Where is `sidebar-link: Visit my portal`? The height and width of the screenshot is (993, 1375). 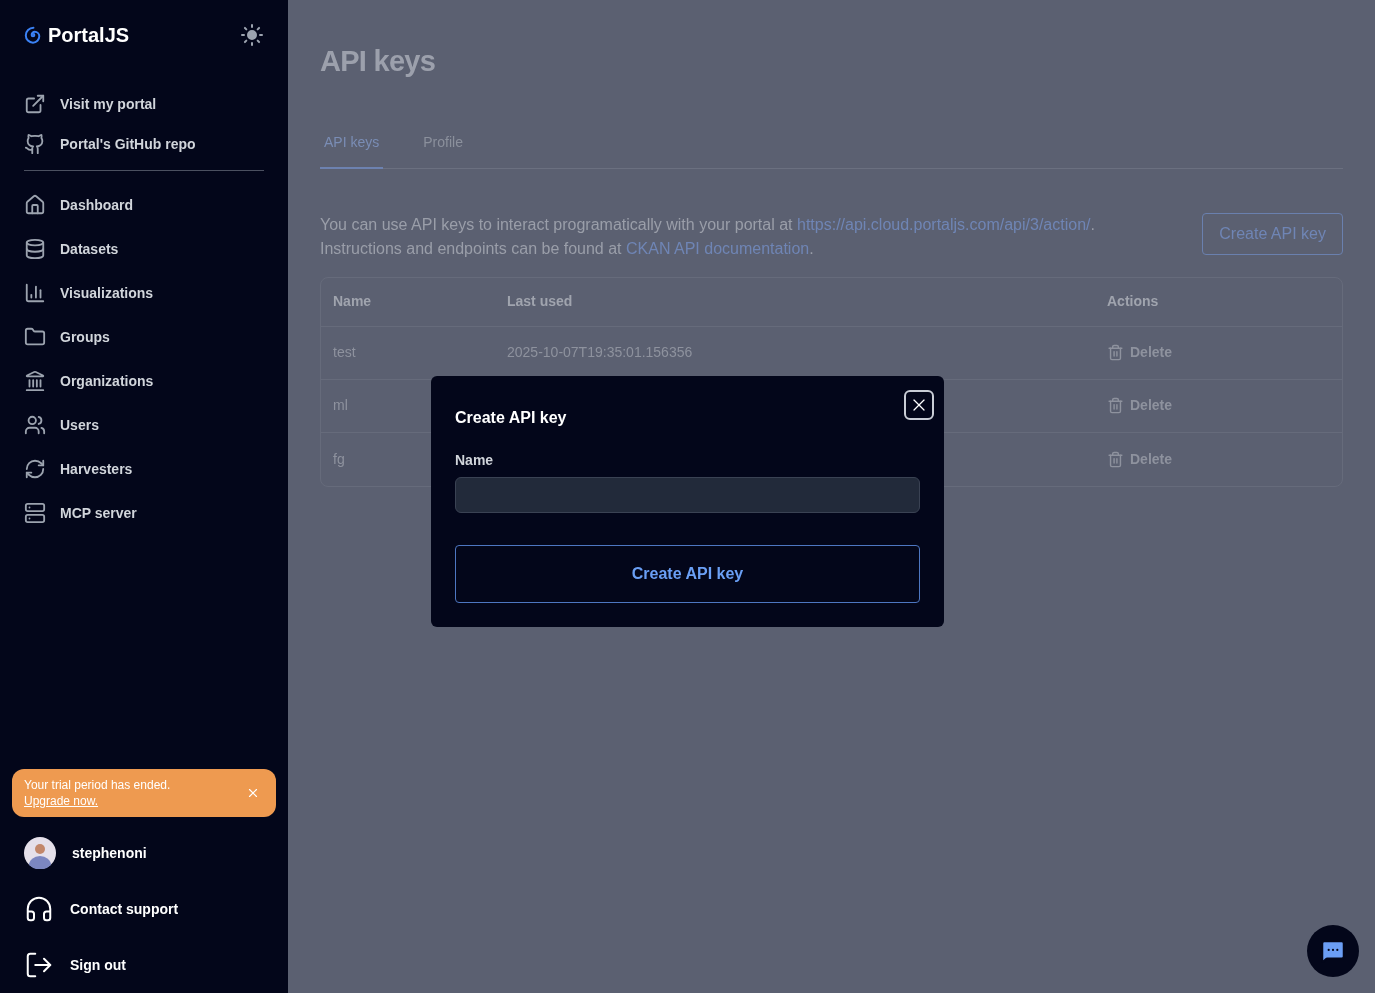
sidebar-link: Visit my portal is located at coordinates (144, 104).